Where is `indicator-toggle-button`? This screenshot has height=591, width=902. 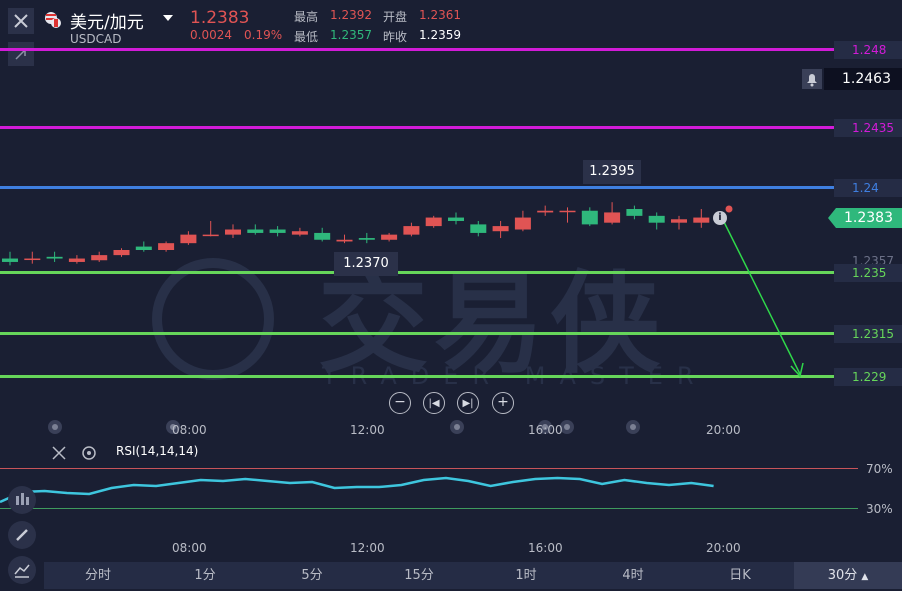 indicator-toggle-button is located at coordinates (22, 500).